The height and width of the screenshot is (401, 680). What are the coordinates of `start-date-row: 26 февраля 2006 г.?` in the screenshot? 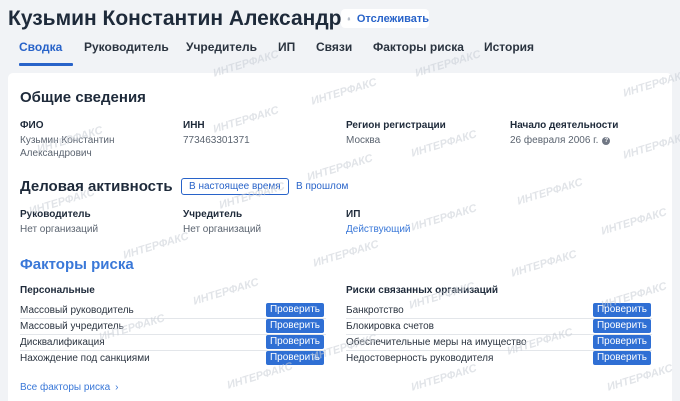 It's located at (560, 140).